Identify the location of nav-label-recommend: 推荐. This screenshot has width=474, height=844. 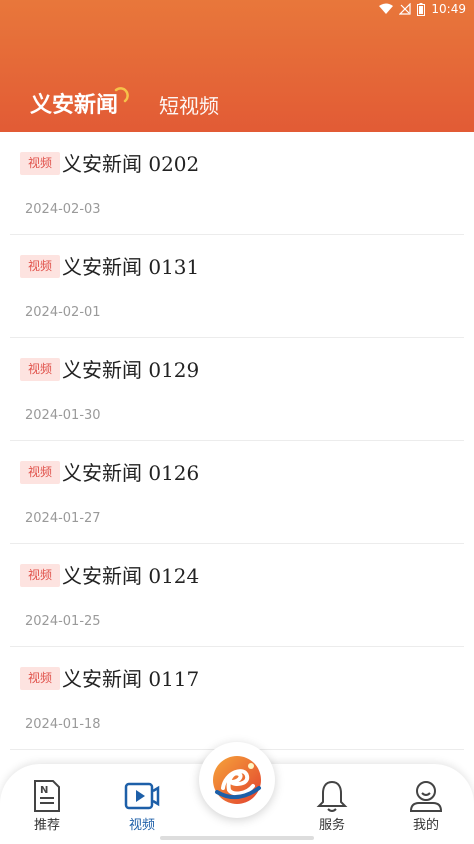
(46, 825).